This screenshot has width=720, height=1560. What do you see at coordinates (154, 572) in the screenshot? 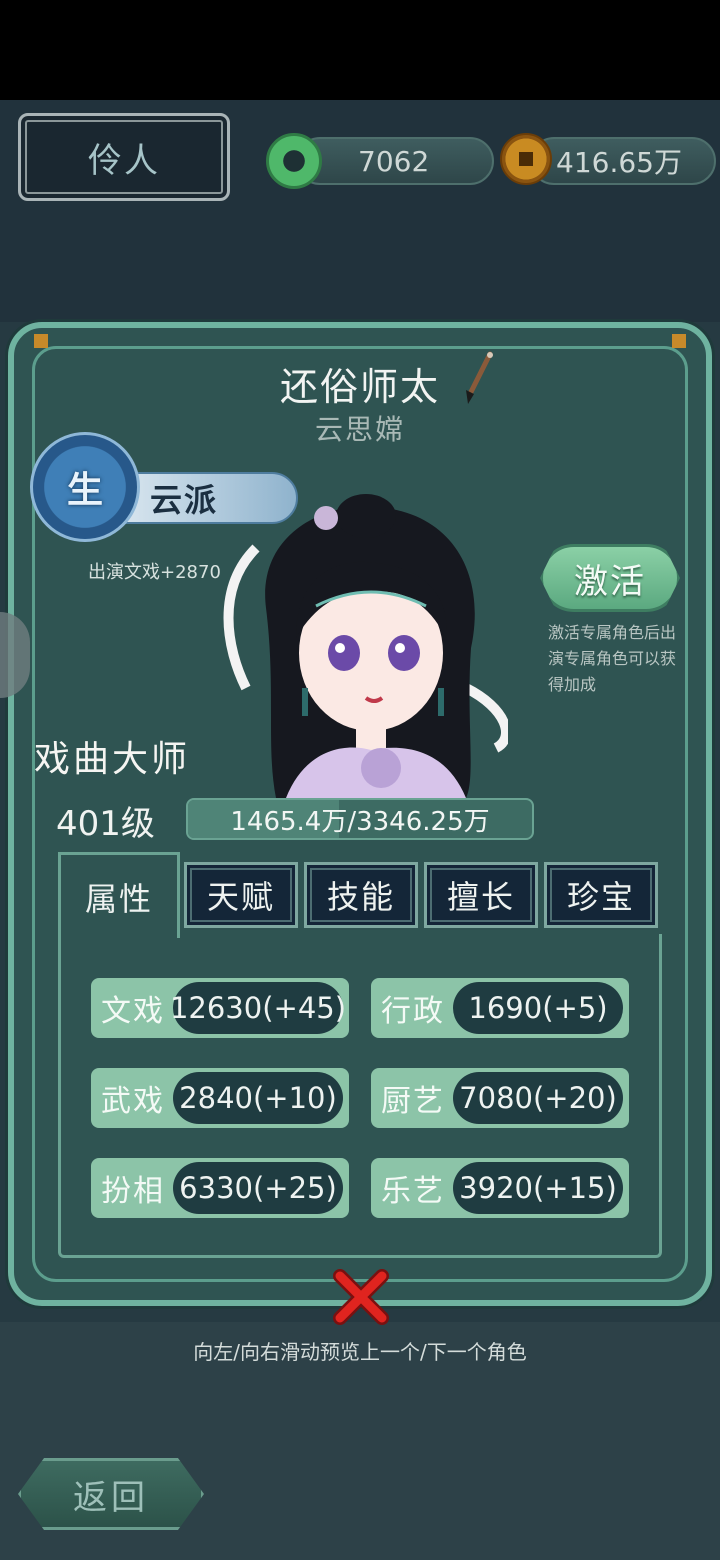
I see `performance-bonus: 出演文戏+2870` at bounding box center [154, 572].